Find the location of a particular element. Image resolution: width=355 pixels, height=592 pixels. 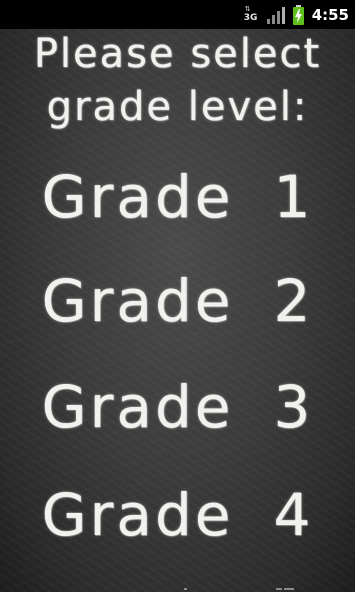

grade-number: 3 is located at coordinates (293, 407).